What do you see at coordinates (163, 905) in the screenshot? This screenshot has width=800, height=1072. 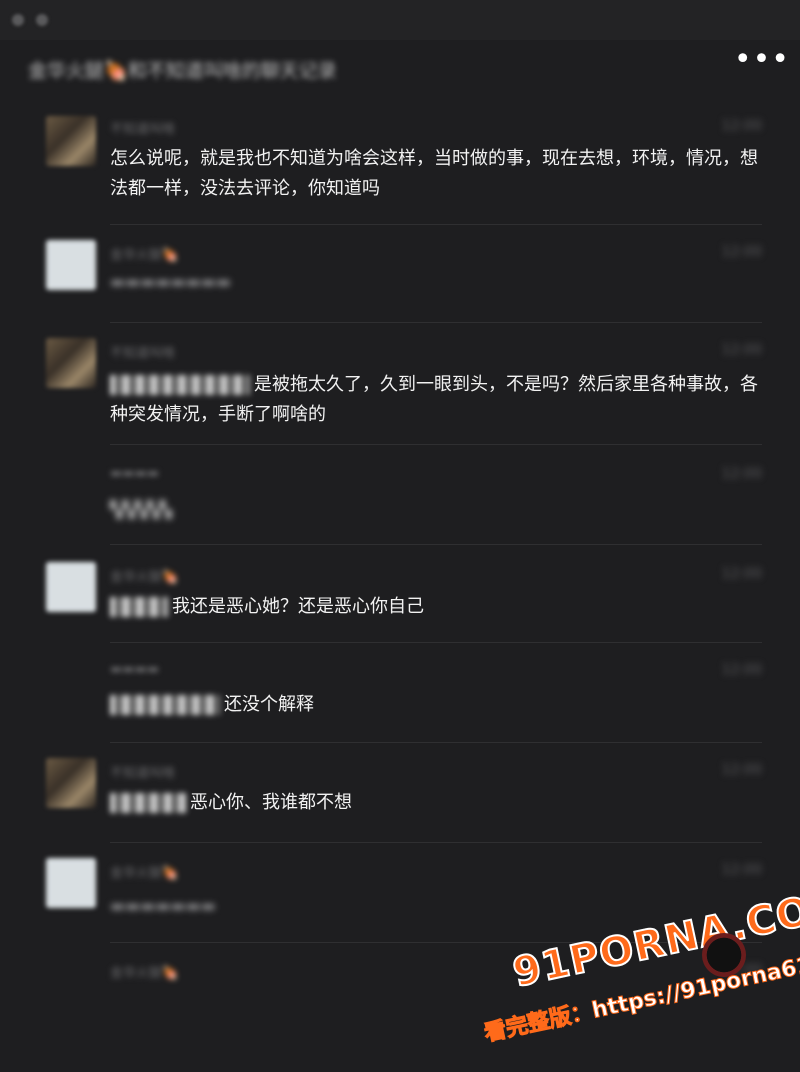 I see `redacted-text: ▬▬▬▬▬▬▬` at bounding box center [163, 905].